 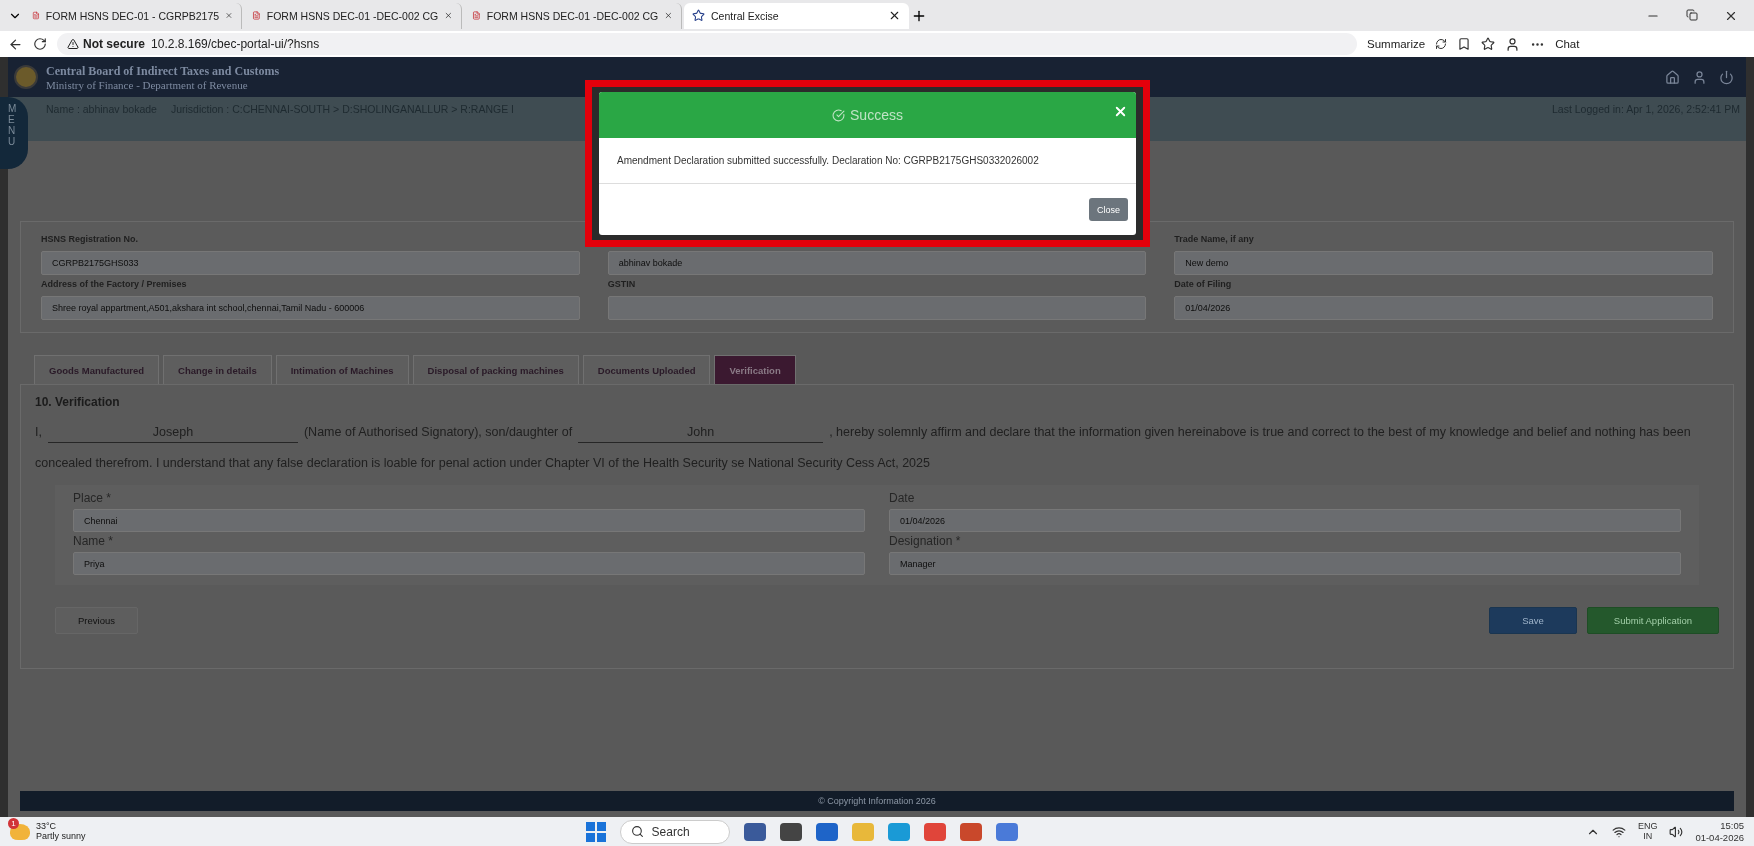 What do you see at coordinates (1203, 284) in the screenshot?
I see `field-label: Date of Filing` at bounding box center [1203, 284].